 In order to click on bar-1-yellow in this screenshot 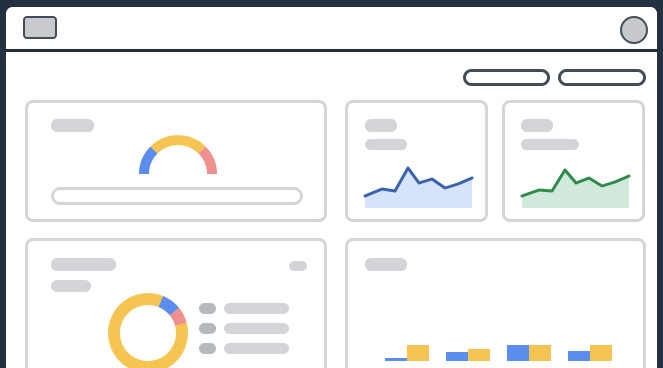, I will do `click(418, 353)`.